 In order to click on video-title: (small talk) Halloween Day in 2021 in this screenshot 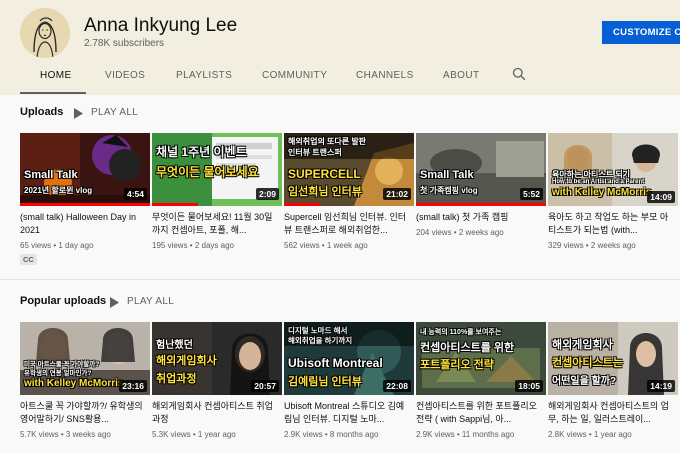, I will do `click(84, 224)`.